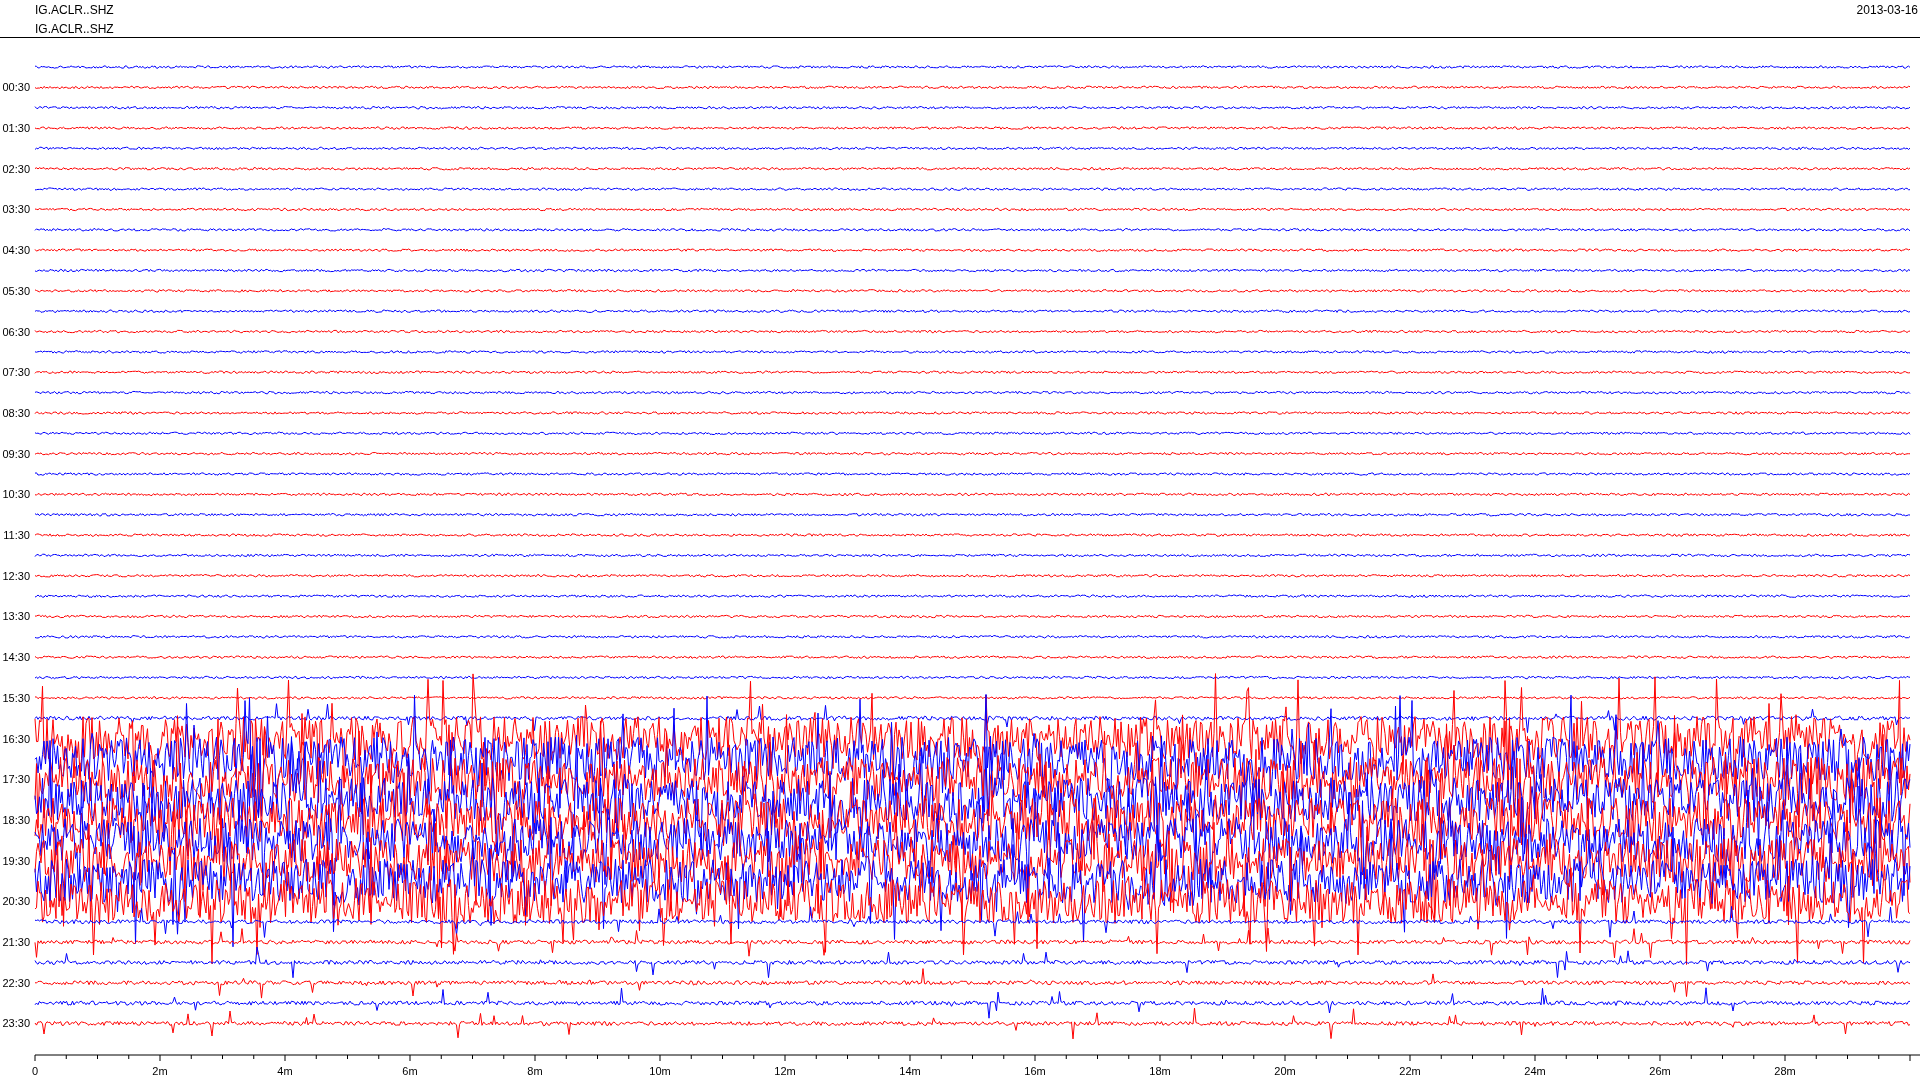 The height and width of the screenshot is (1080, 1920). What do you see at coordinates (16, 87) in the screenshot?
I see `time-label: 00:30` at bounding box center [16, 87].